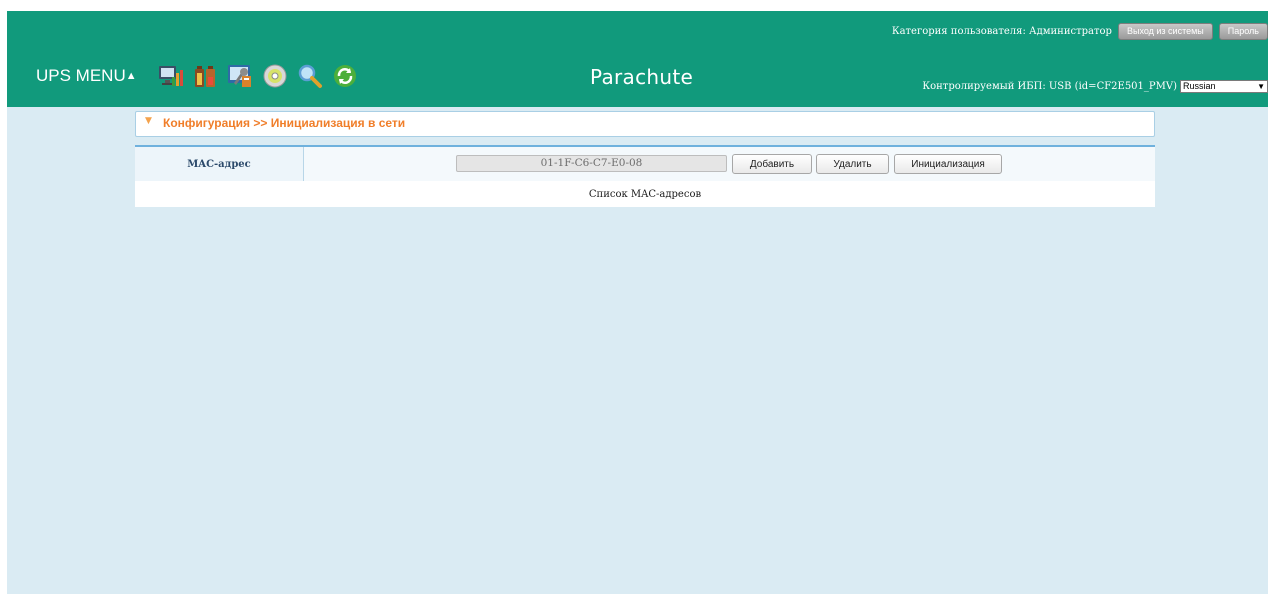  I want to click on chevron-down-icon: ▼, so click(1261, 86).